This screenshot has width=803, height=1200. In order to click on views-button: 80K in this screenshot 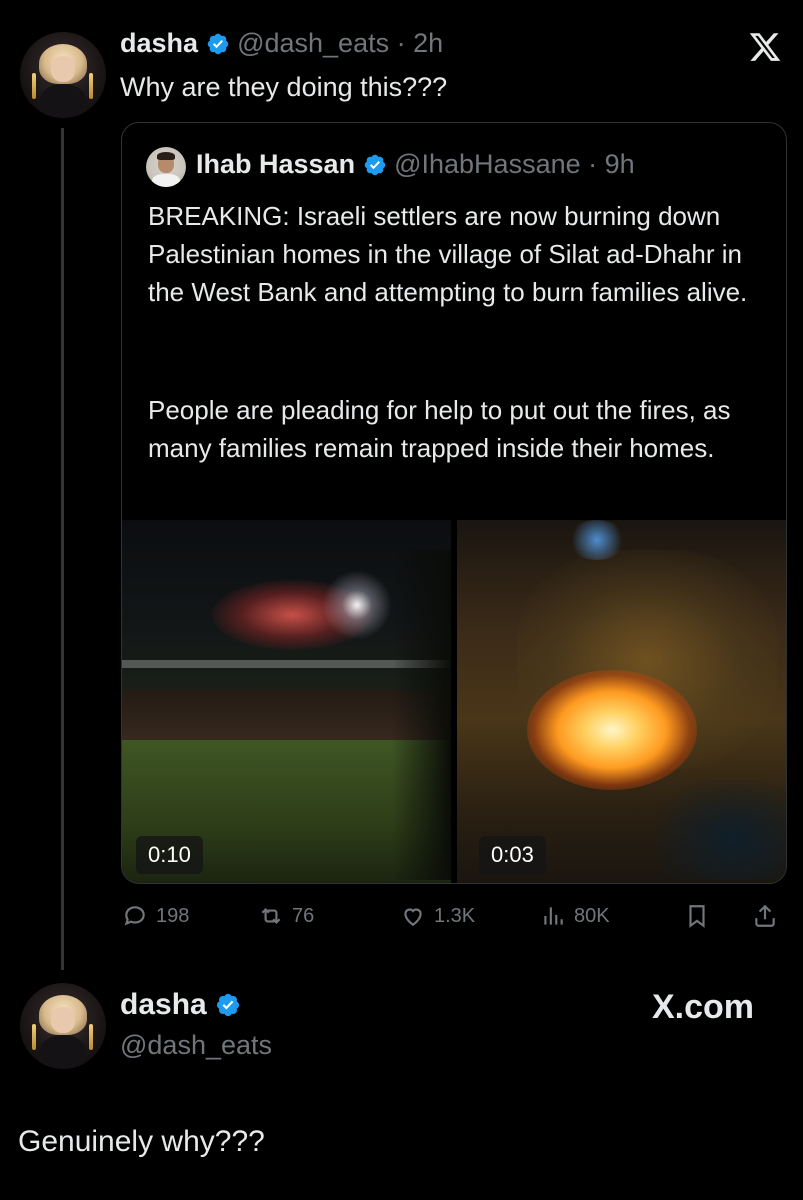, I will do `click(575, 916)`.